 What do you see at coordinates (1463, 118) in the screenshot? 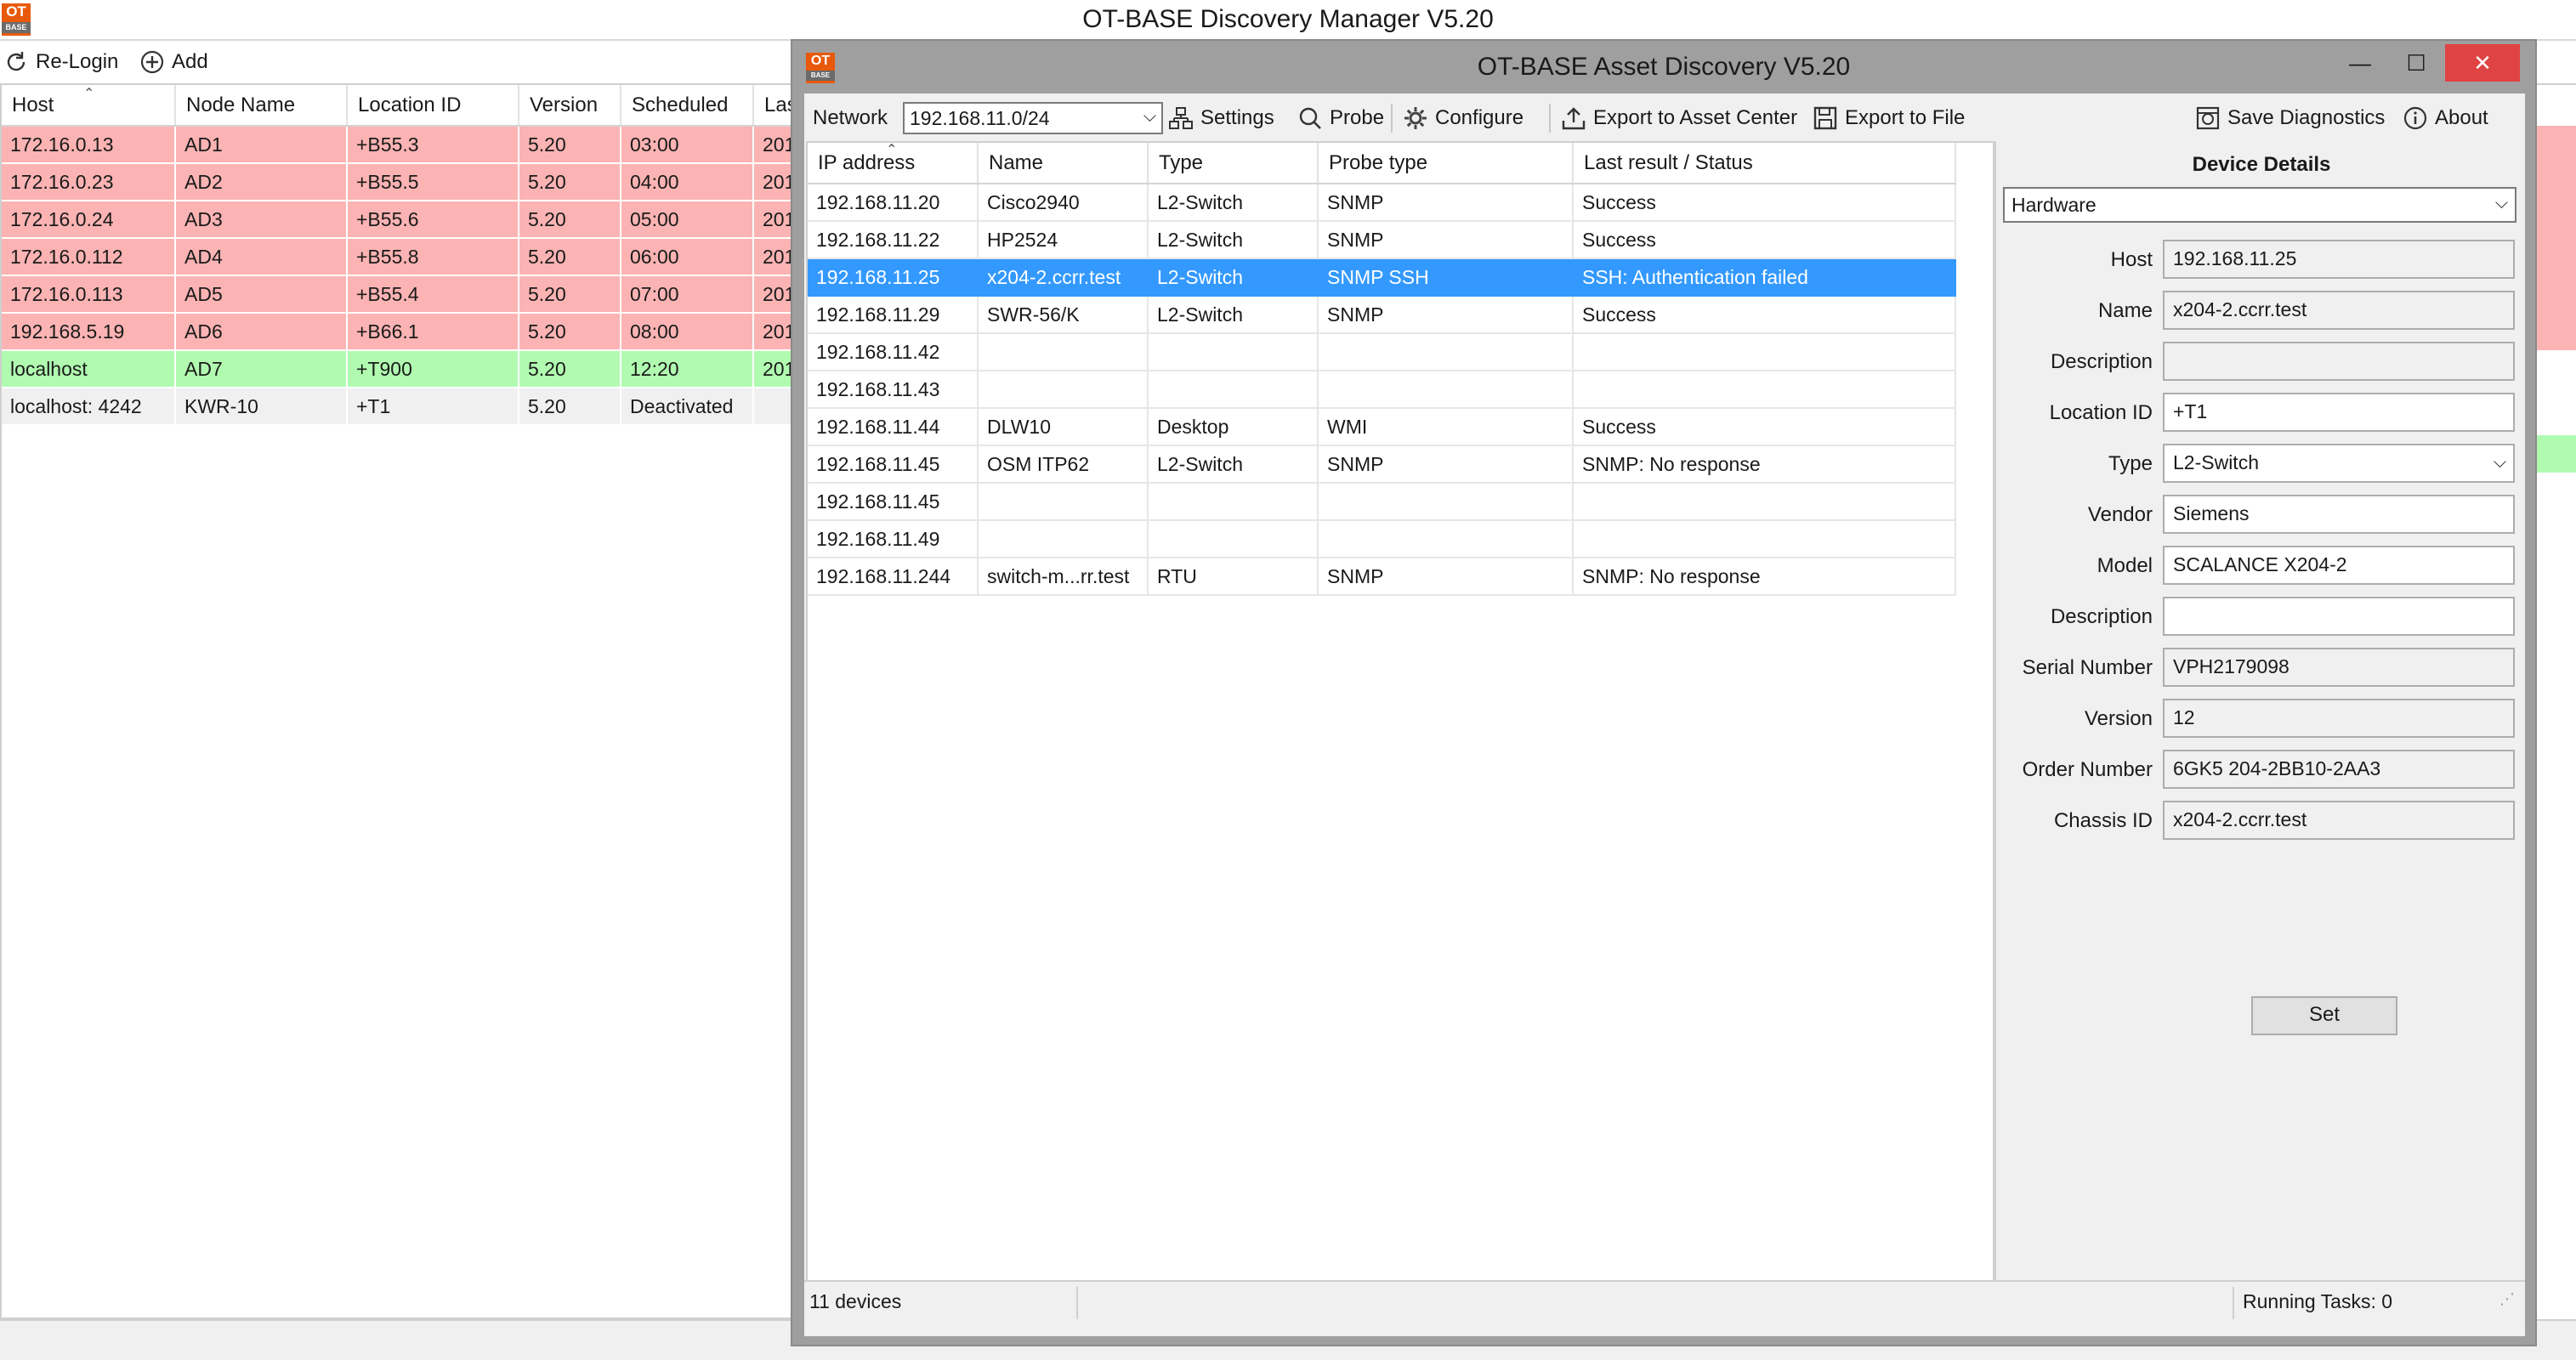
I see `configure-button: Configure` at bounding box center [1463, 118].